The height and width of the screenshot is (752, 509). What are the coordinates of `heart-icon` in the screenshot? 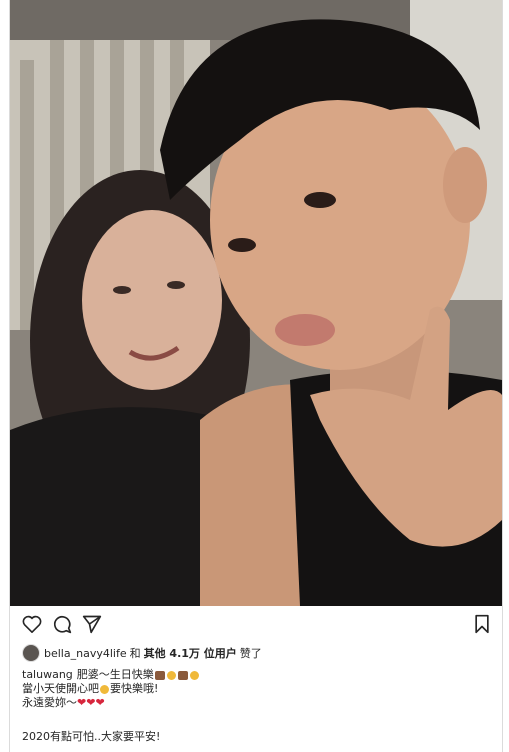 It's located at (32, 624).